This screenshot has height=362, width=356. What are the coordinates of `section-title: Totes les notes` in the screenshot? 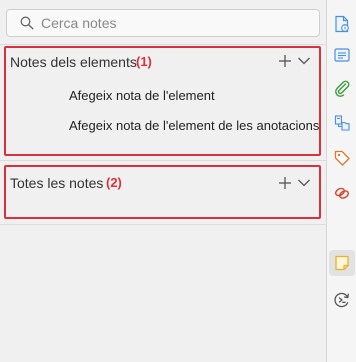 It's located at (57, 183).